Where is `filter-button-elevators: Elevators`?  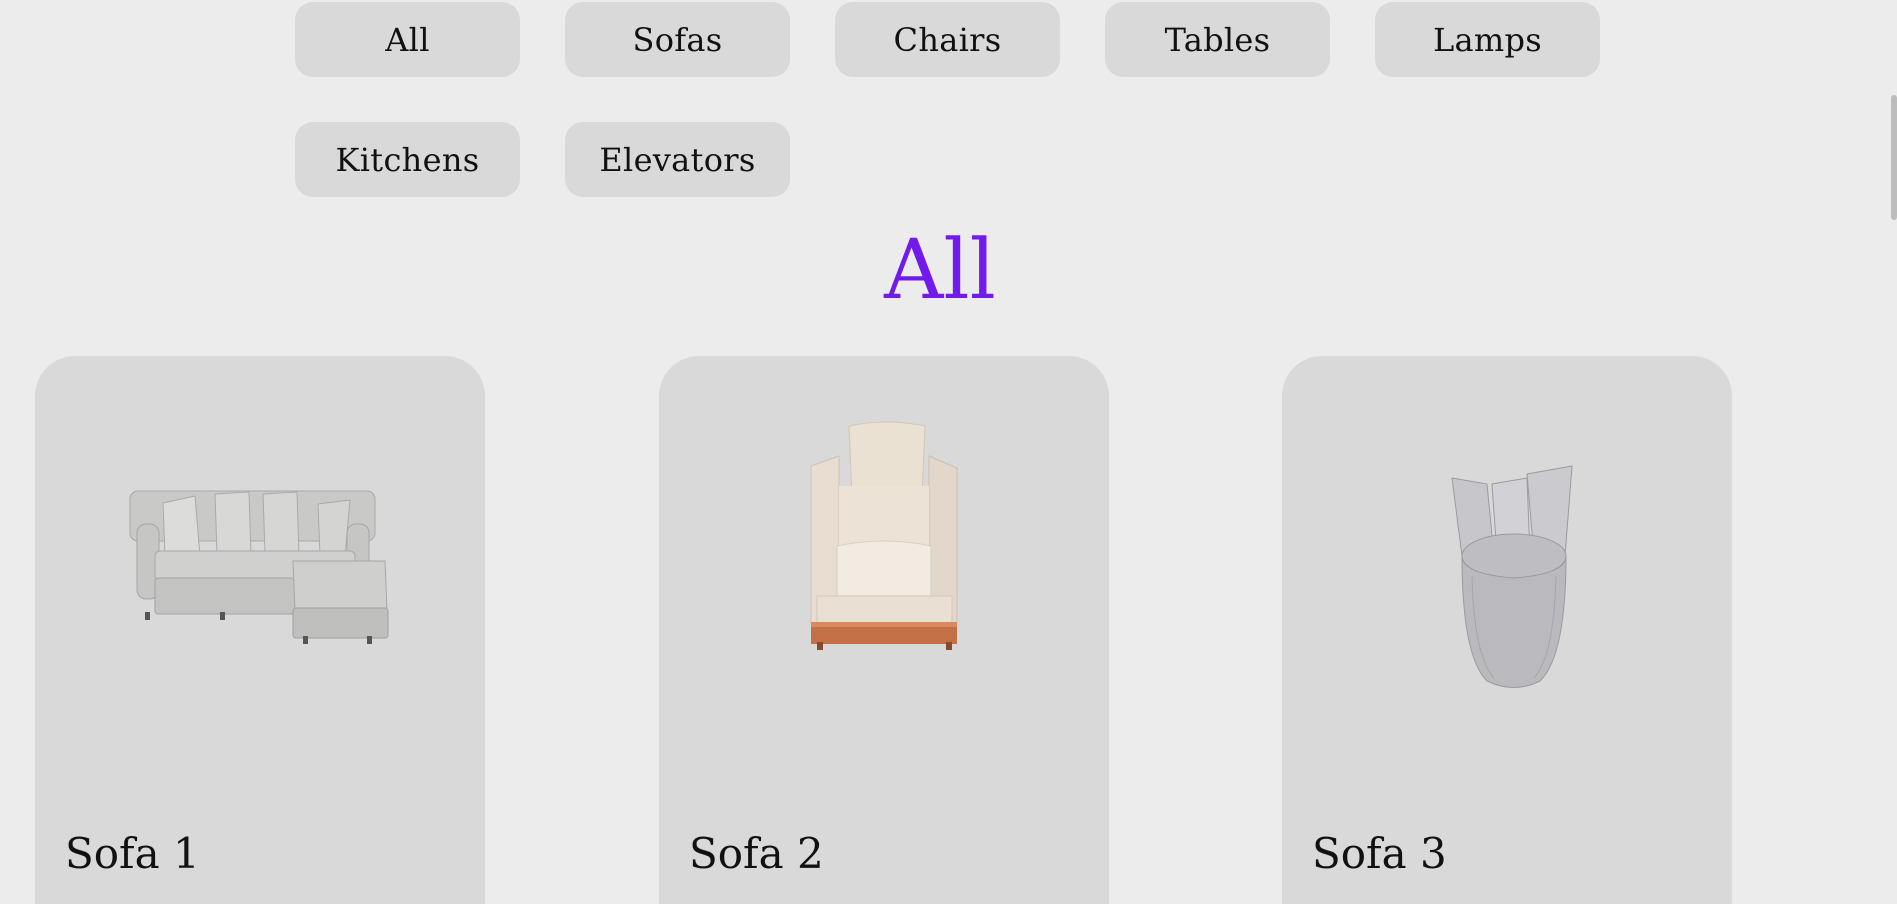 filter-button-elevators: Elevators is located at coordinates (677, 159).